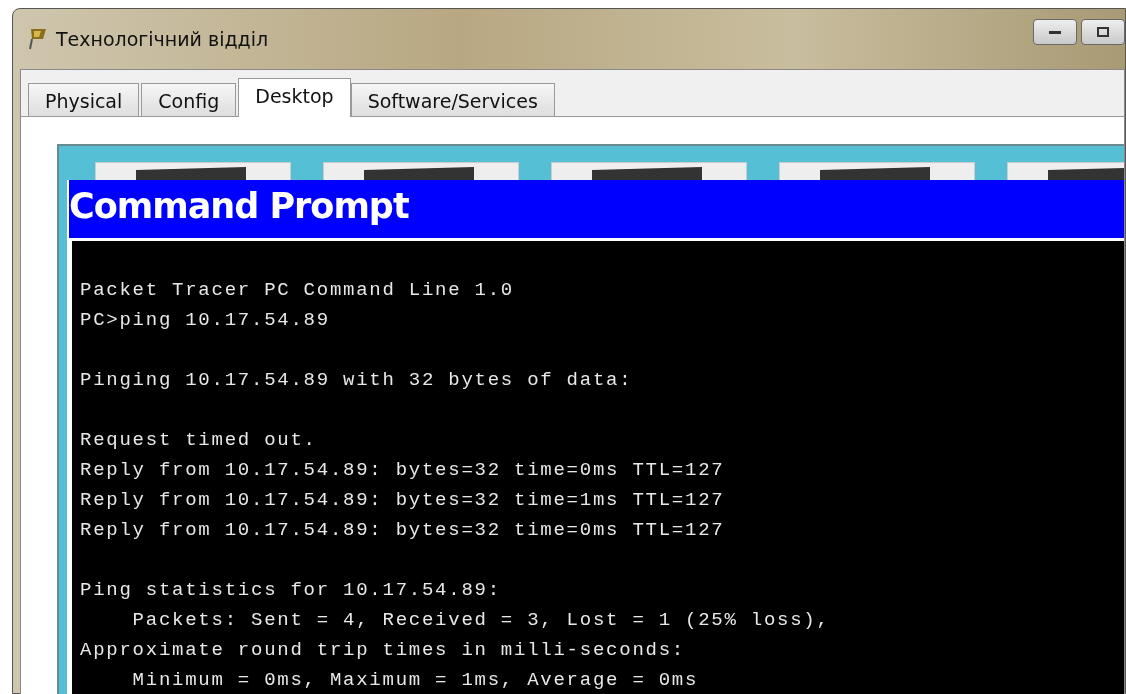 This screenshot has width=1126, height=694. Describe the element at coordinates (189, 99) in the screenshot. I see `tab: Config` at that location.